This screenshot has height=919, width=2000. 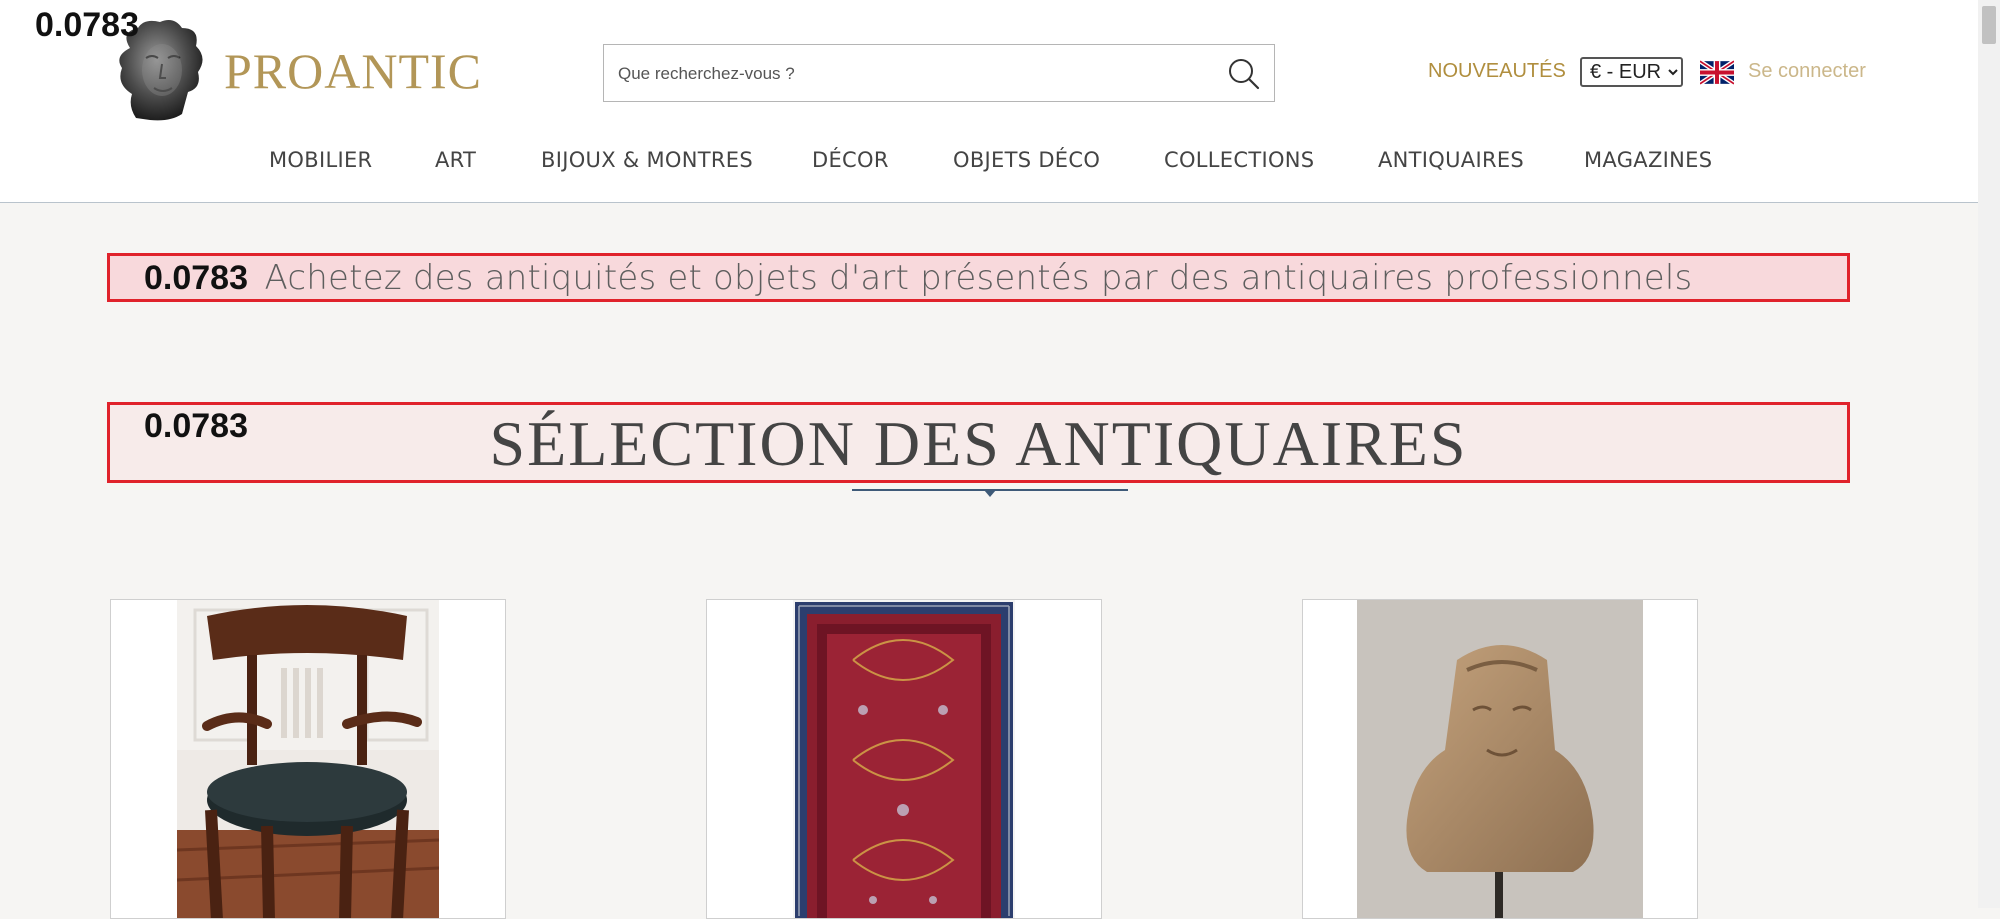 What do you see at coordinates (1989, 25) in the screenshot?
I see `scrollbar-thumb` at bounding box center [1989, 25].